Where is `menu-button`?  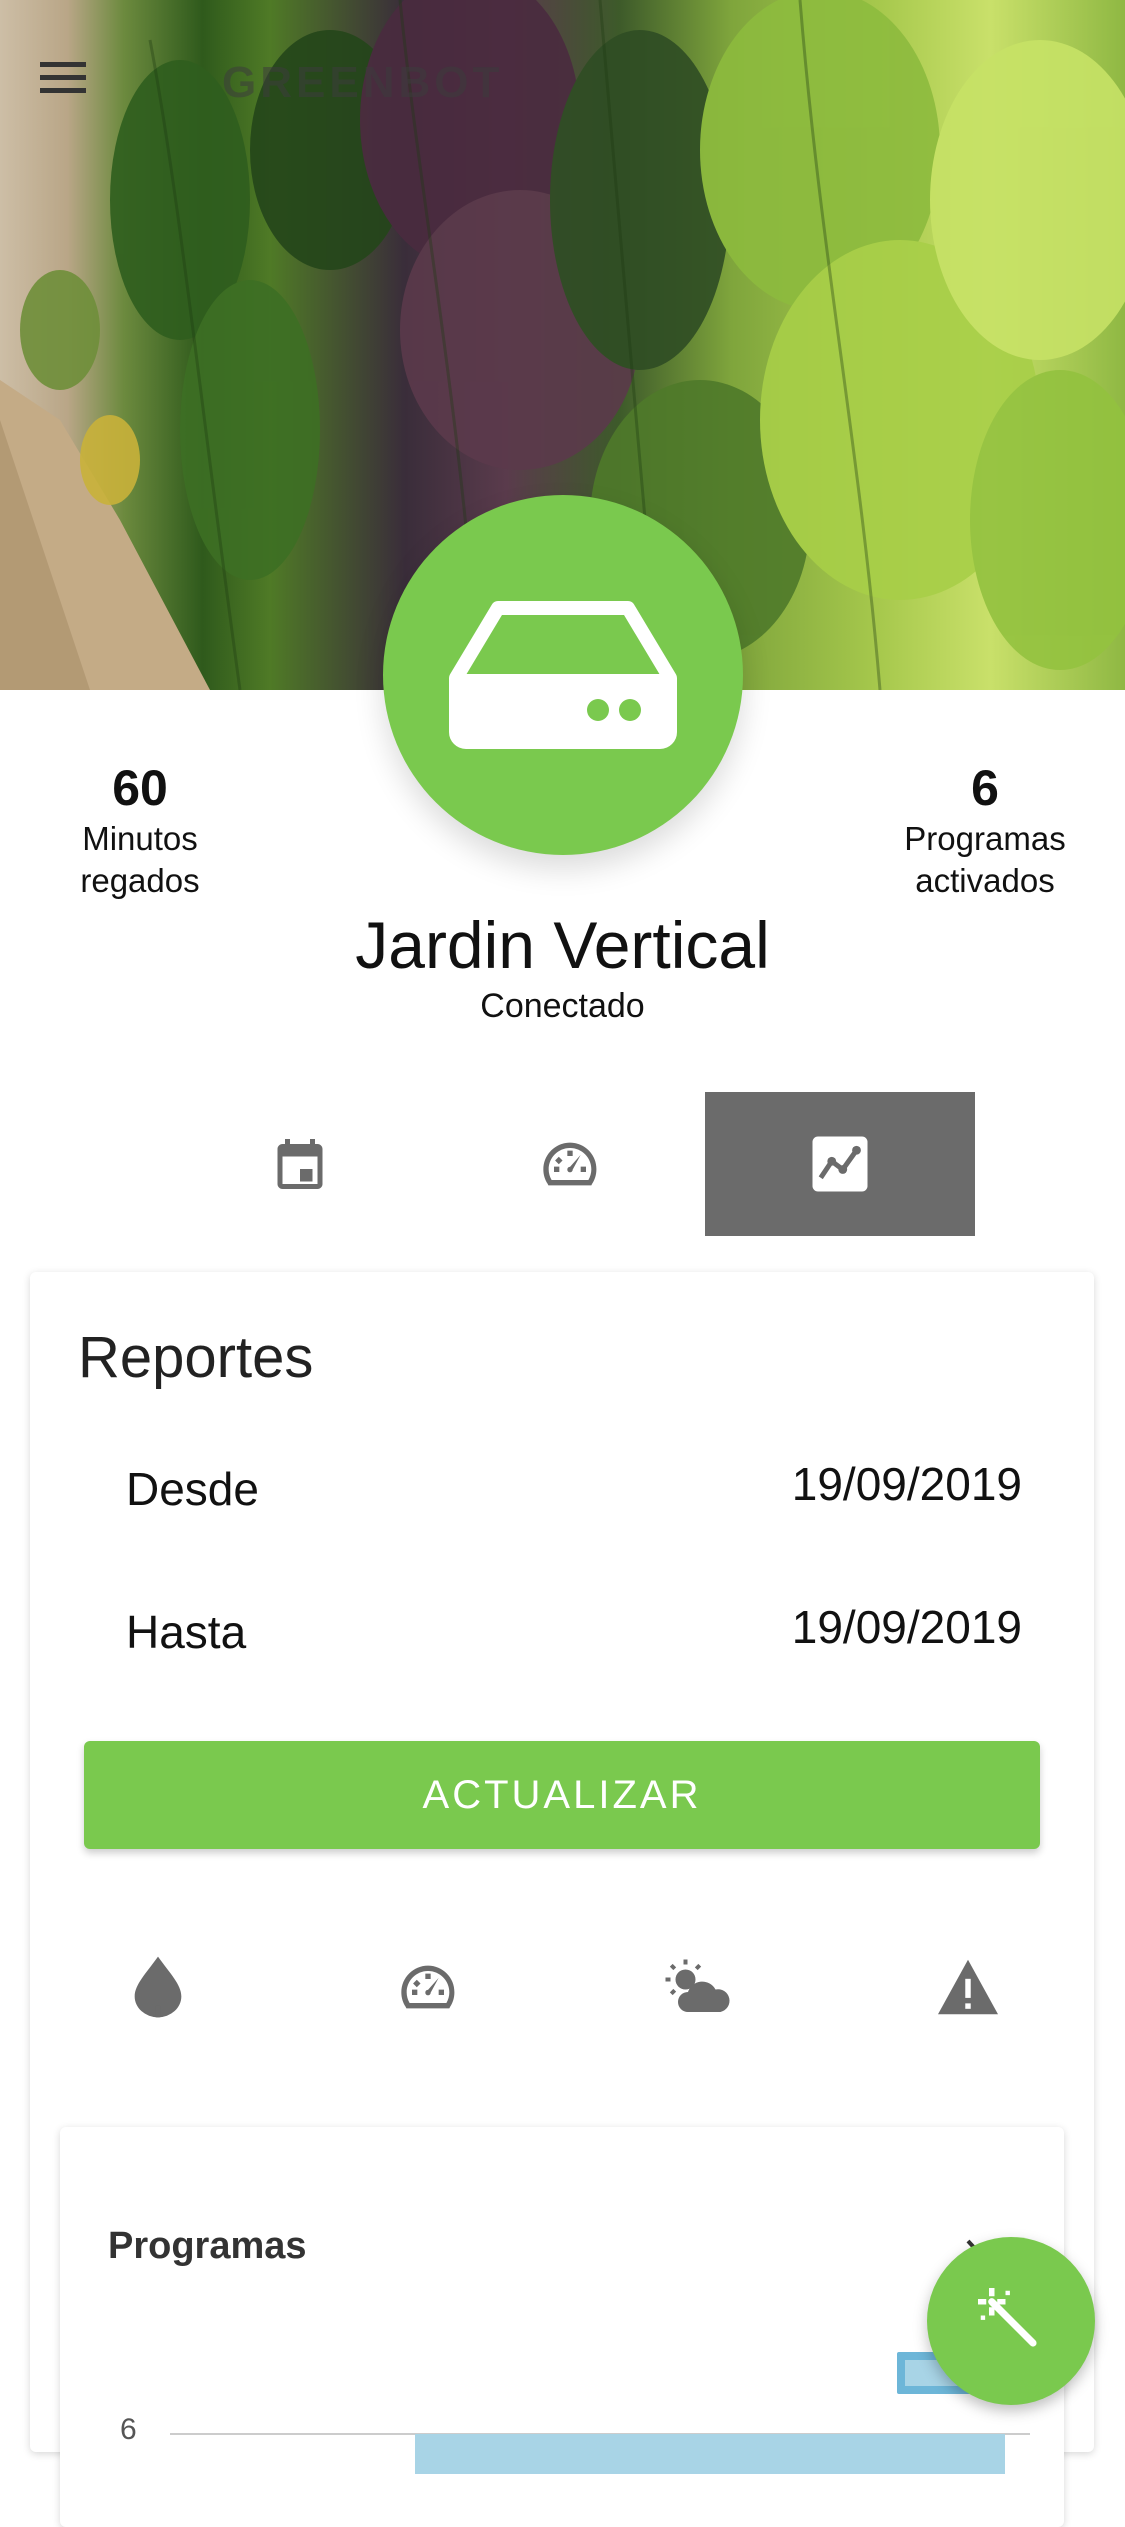
menu-button is located at coordinates (85, 105).